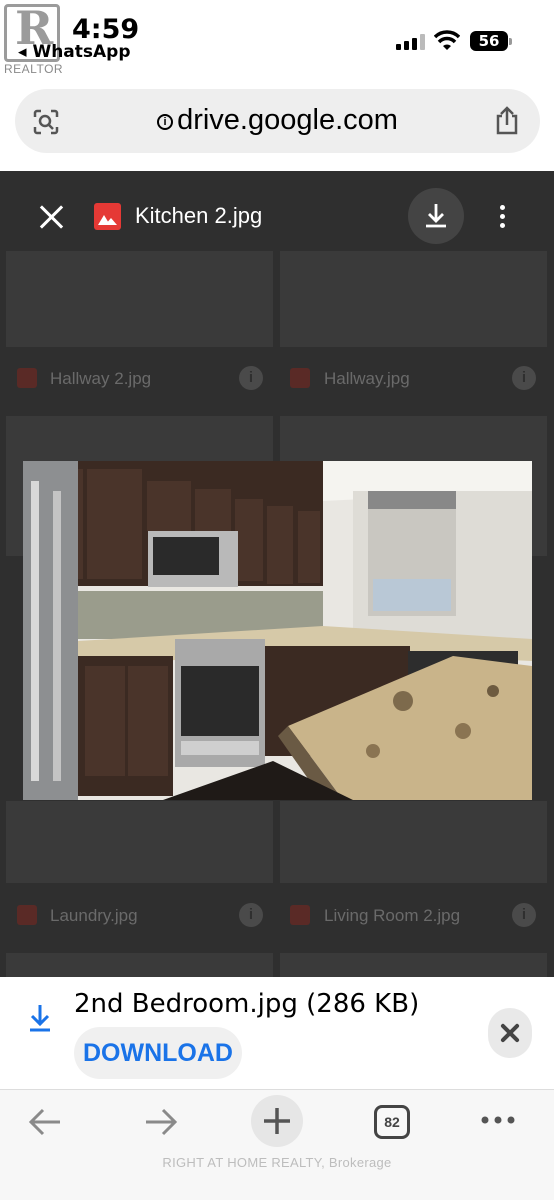 This screenshot has height=1200, width=554. What do you see at coordinates (247, 1004) in the screenshot?
I see `download-file-info: 2nd Bedroom.jpg (286 KB)` at bounding box center [247, 1004].